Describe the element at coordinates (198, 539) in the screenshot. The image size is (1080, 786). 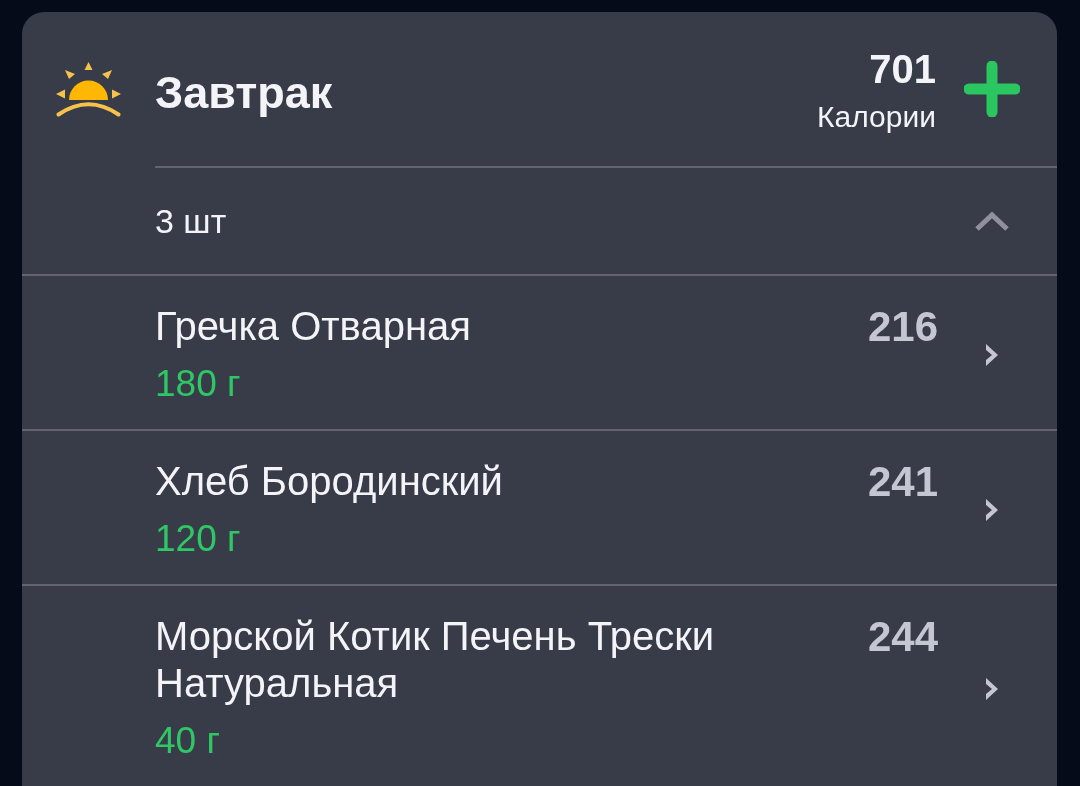
I see `food-amount: 120 г` at that location.